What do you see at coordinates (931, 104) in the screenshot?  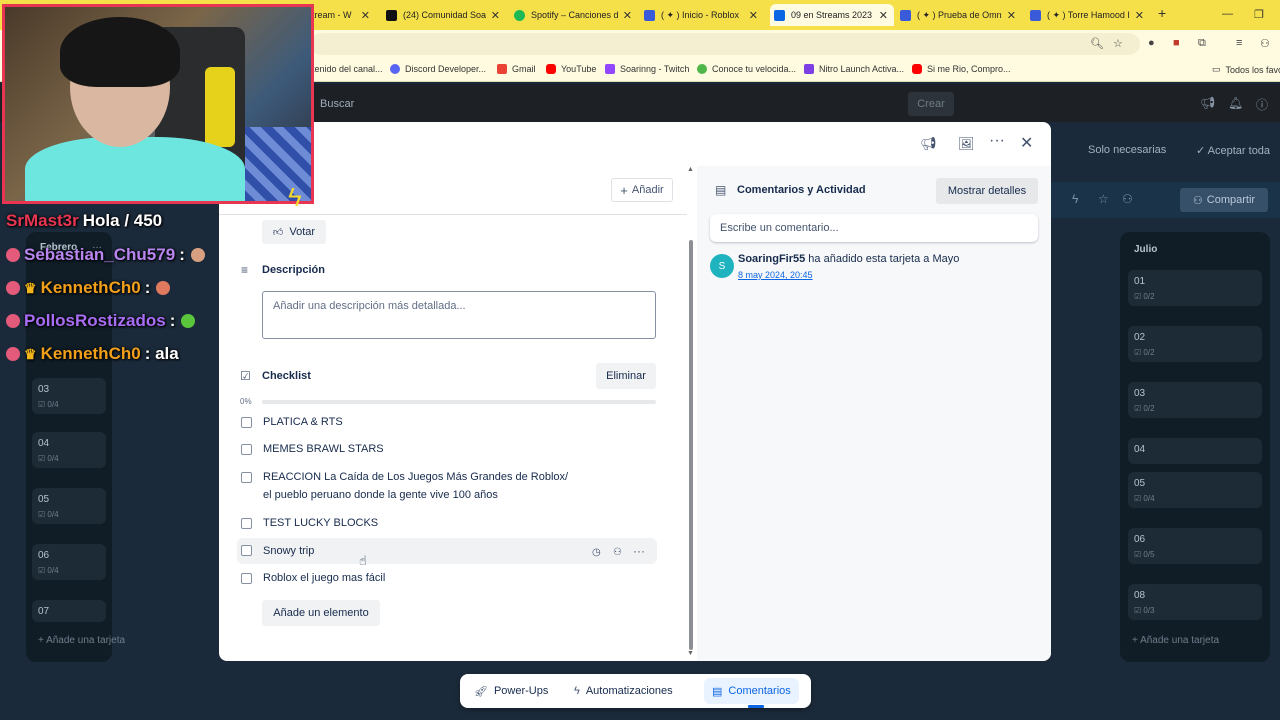 I see `create-button: Crear` at bounding box center [931, 104].